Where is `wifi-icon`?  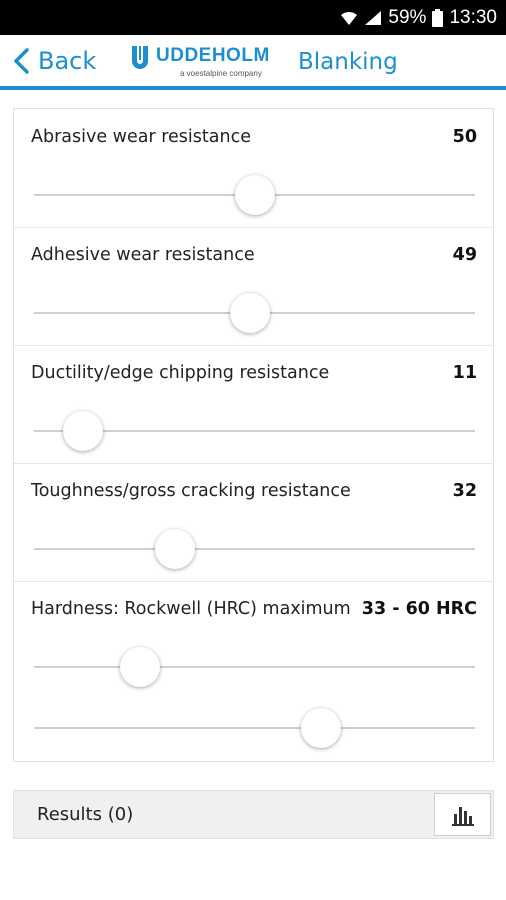 wifi-icon is located at coordinates (349, 18).